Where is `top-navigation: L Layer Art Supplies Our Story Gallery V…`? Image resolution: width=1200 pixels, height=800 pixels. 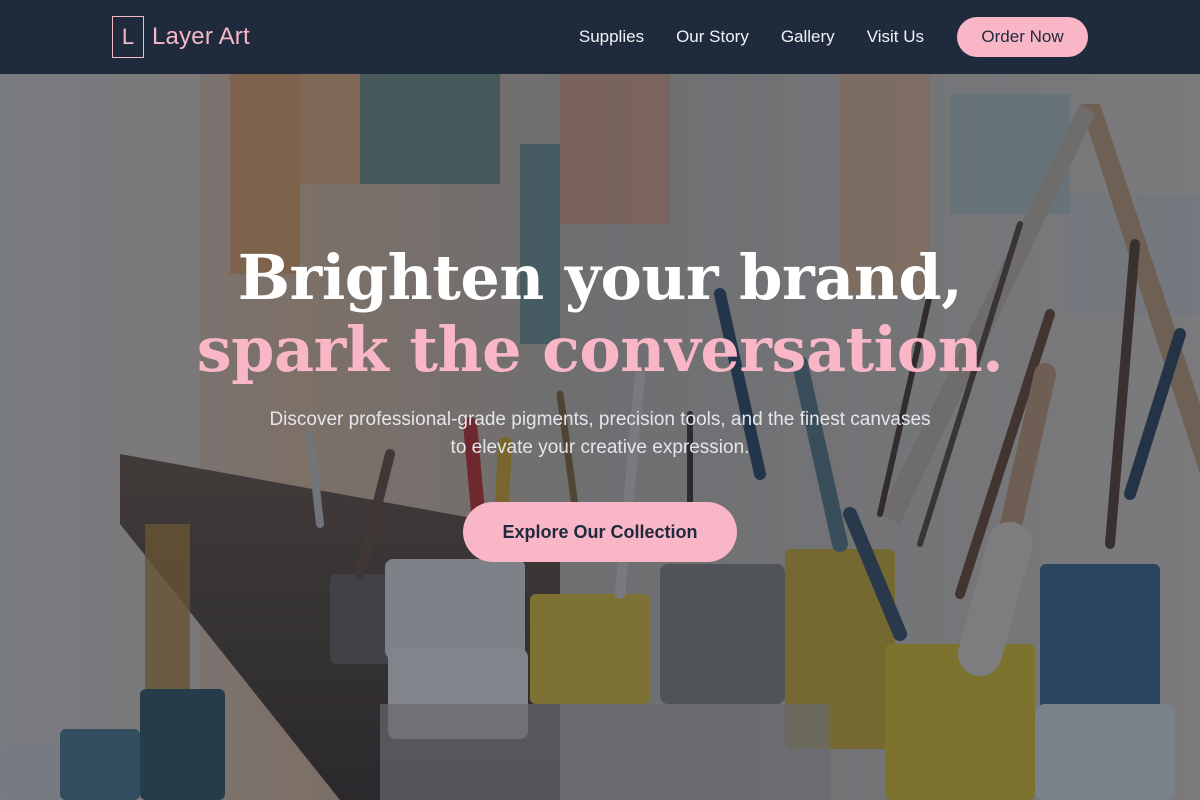
top-navigation: L Layer Art Supplies Our Story Gallery V… is located at coordinates (600, 37).